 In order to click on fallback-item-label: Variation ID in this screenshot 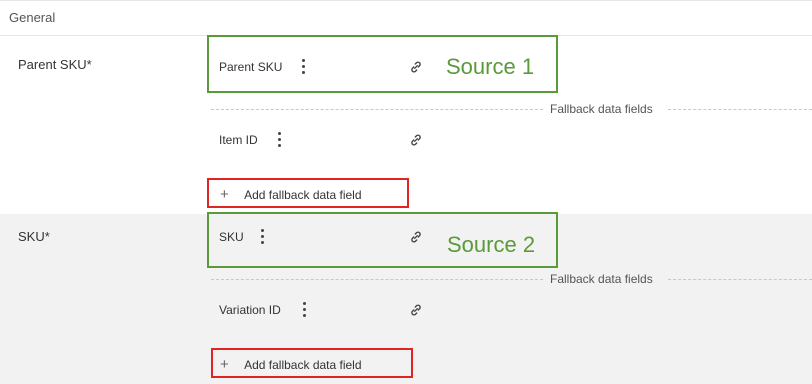, I will do `click(250, 310)`.